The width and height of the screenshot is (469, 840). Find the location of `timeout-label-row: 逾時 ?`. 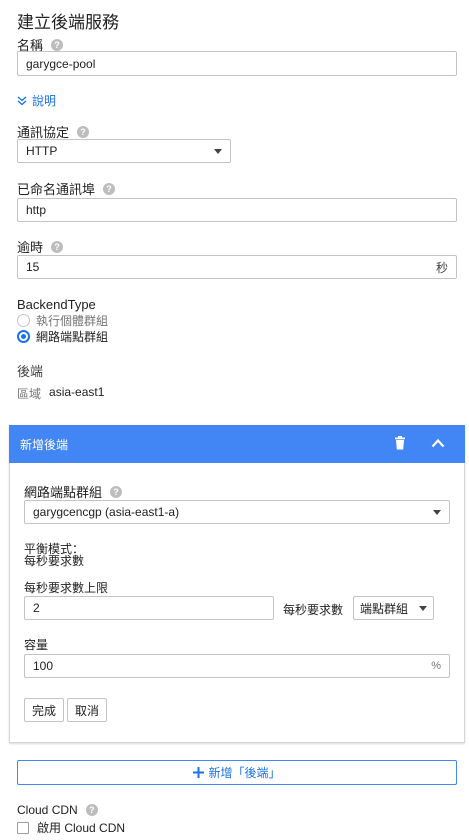

timeout-label-row: 逾時 ? is located at coordinates (40, 246).